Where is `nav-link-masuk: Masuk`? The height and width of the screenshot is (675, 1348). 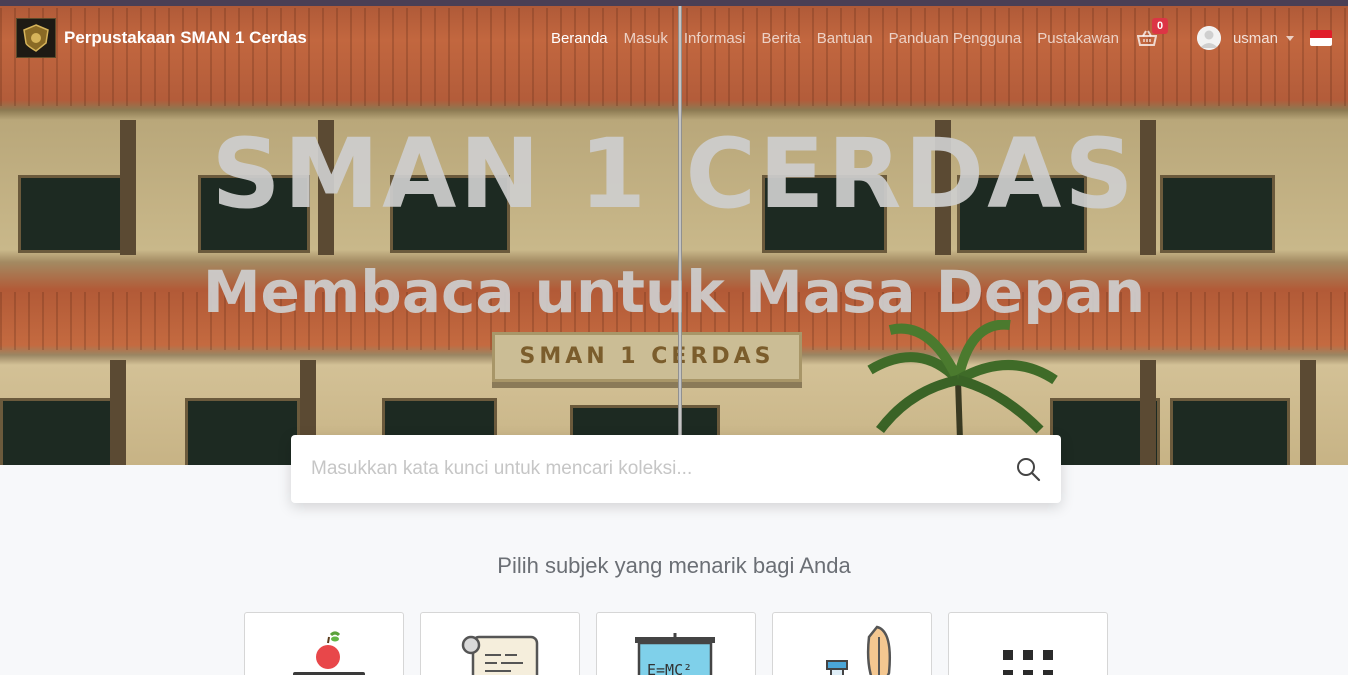 nav-link-masuk: Masuk is located at coordinates (646, 38).